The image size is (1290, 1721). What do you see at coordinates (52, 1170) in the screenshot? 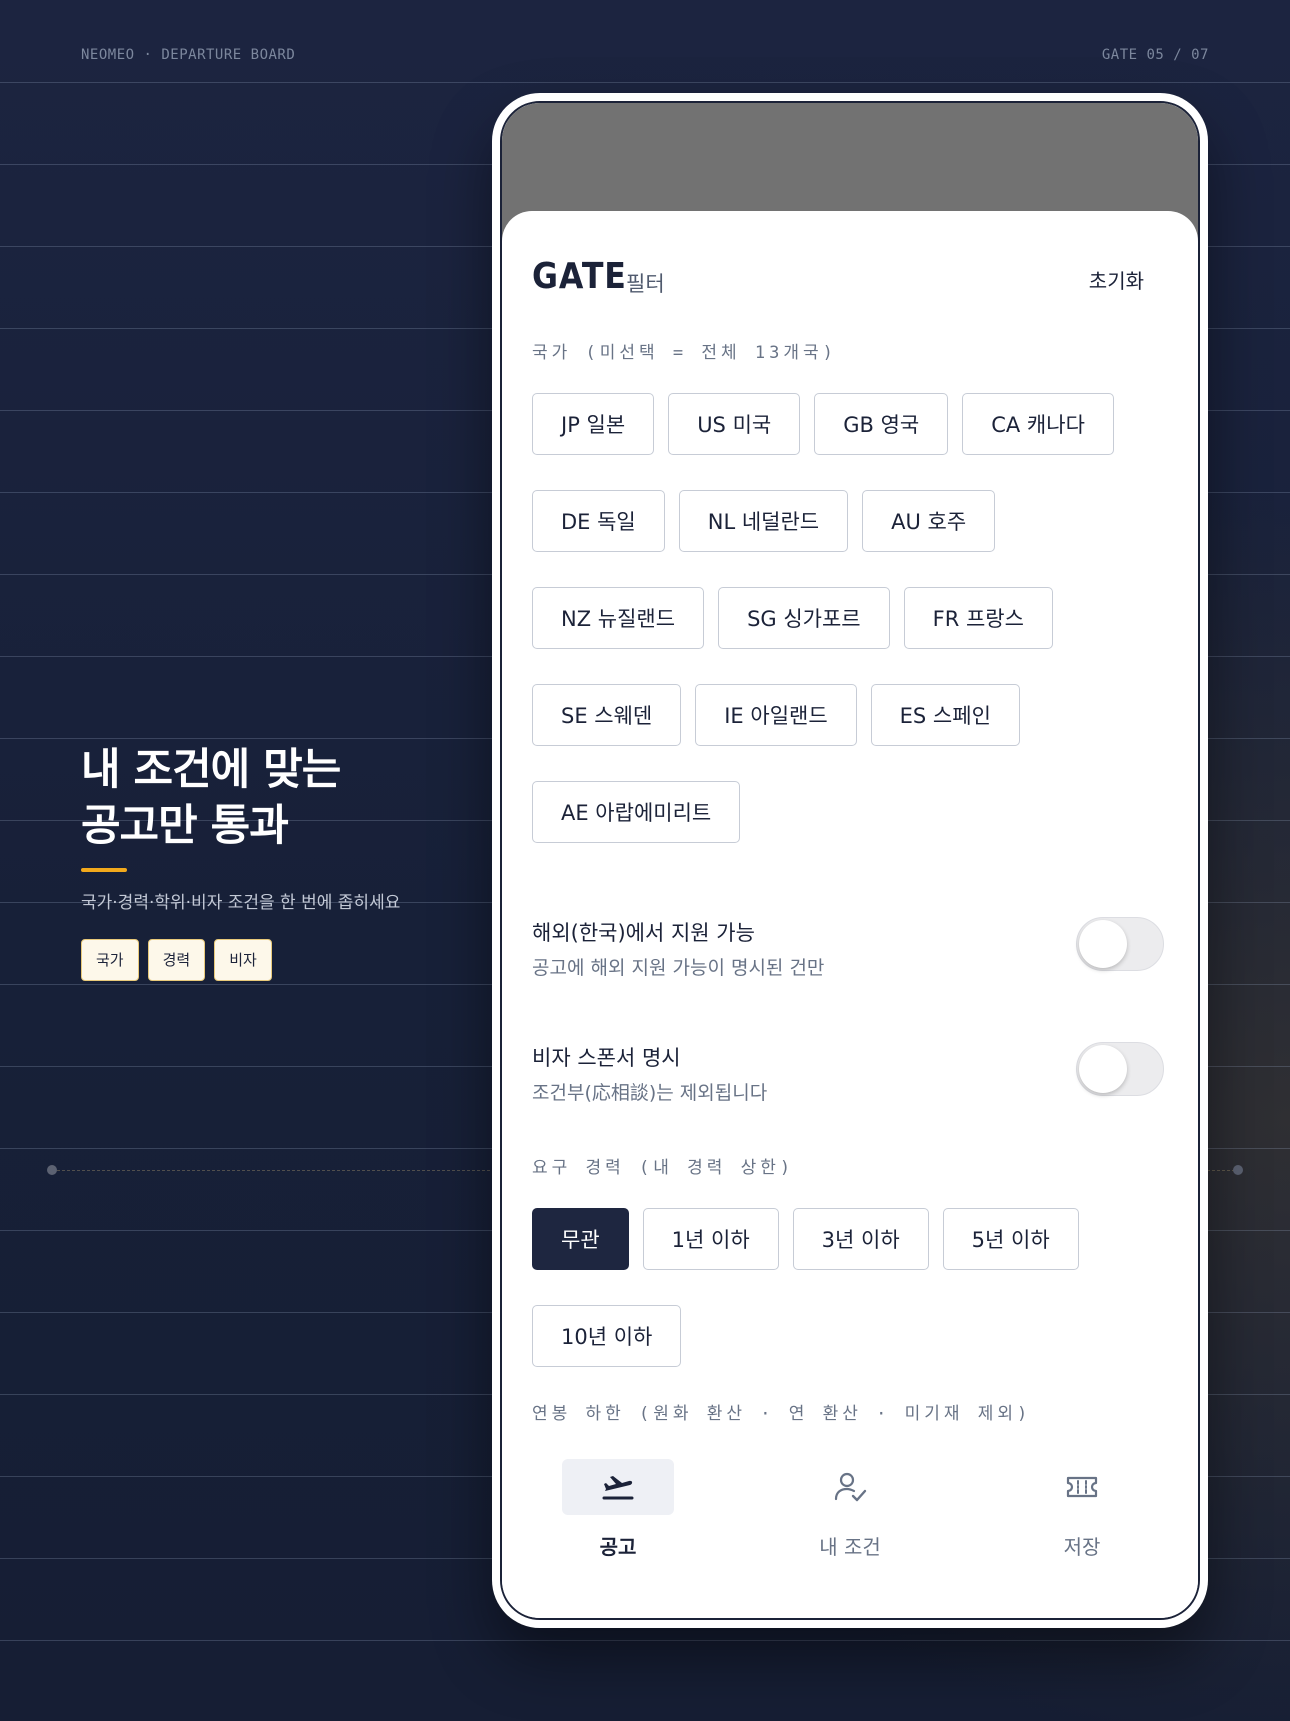
I see `track-start-dot` at bounding box center [52, 1170].